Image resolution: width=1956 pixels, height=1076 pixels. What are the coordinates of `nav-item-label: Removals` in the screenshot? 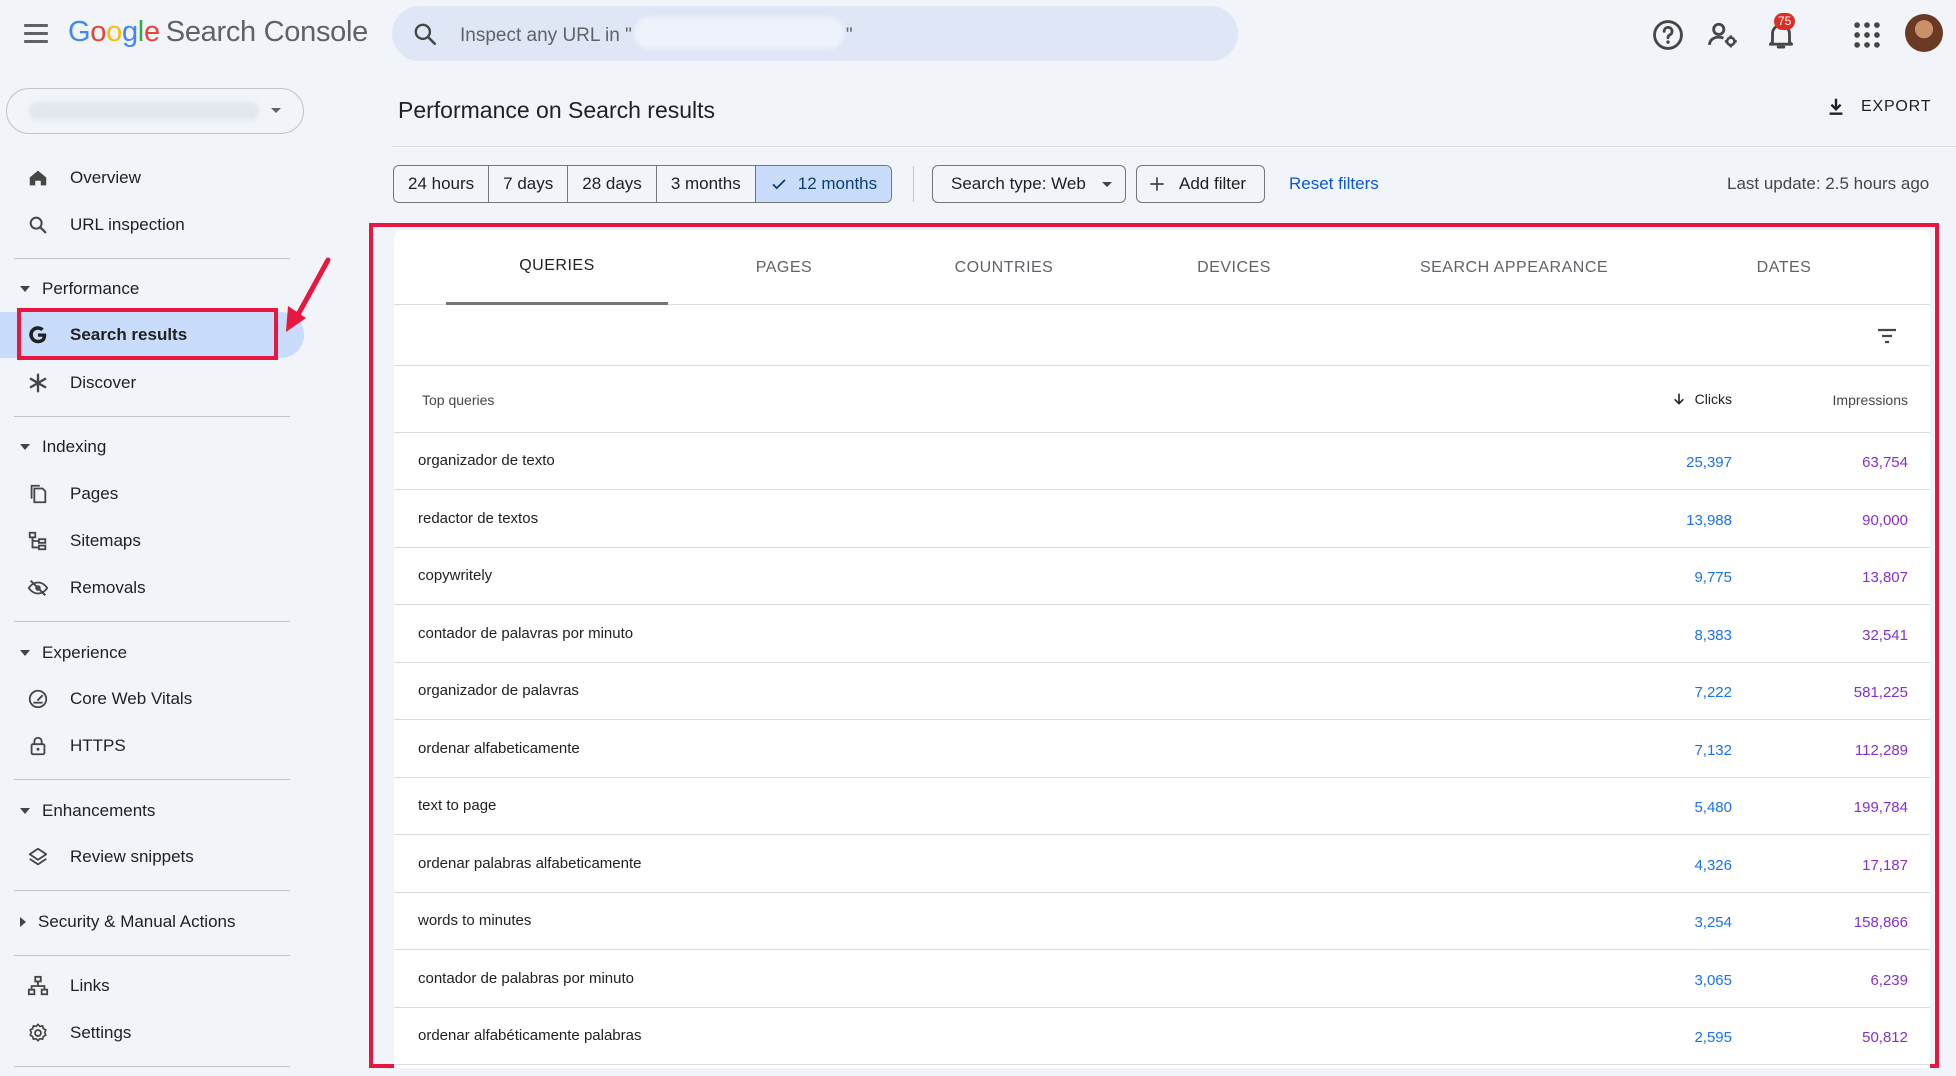 It's located at (108, 587).